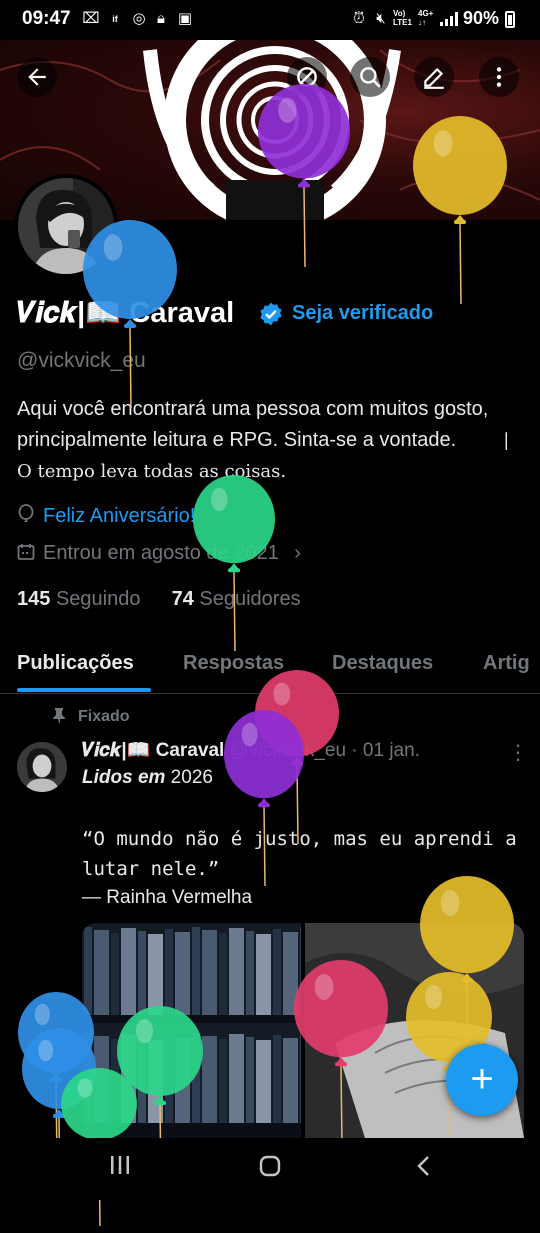  Describe the element at coordinates (233, 663) in the screenshot. I see `tab-replies: Respostas` at that location.